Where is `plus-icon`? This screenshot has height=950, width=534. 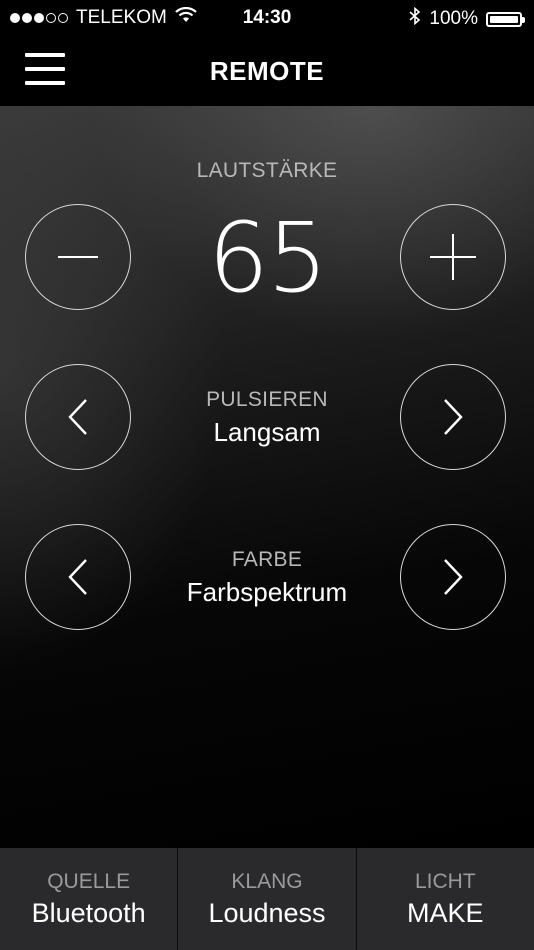
plus-icon is located at coordinates (453, 257).